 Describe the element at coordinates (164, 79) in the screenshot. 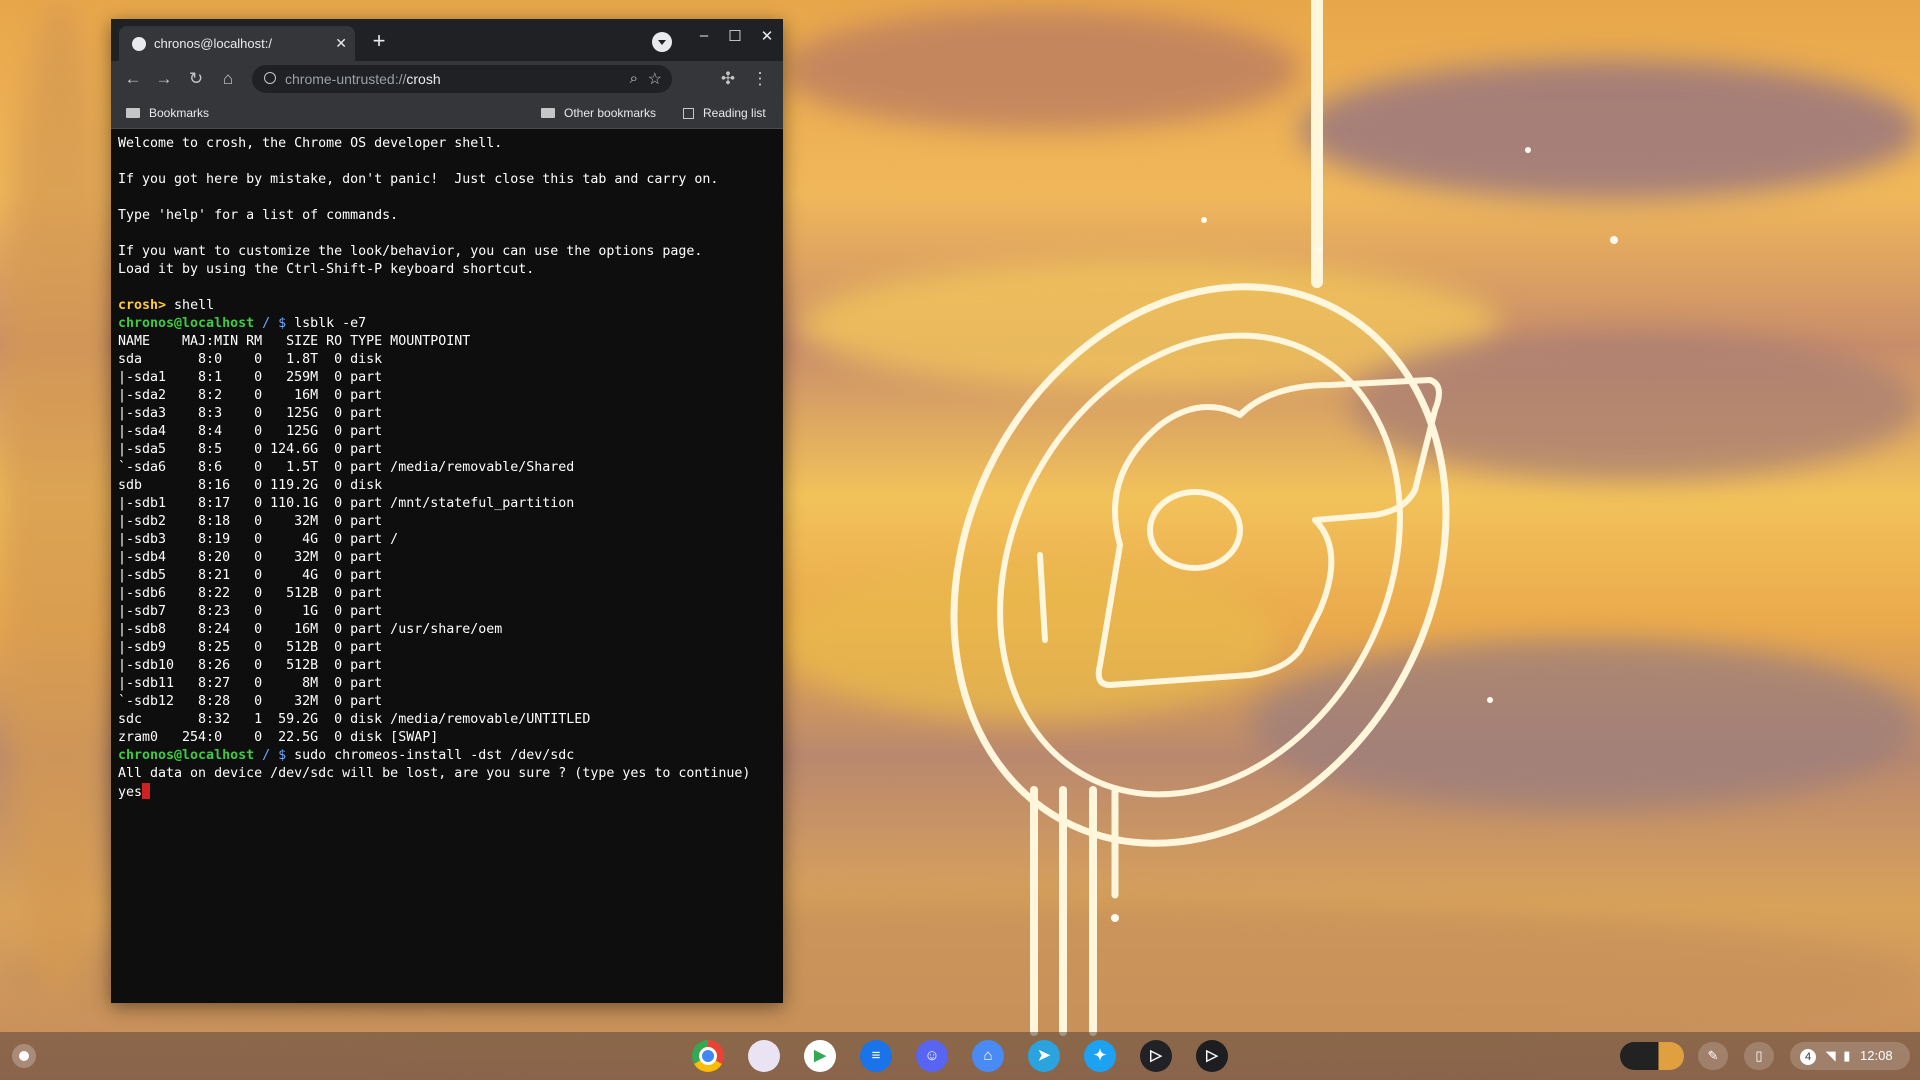

I see `forward-arrow-icon: →` at that location.